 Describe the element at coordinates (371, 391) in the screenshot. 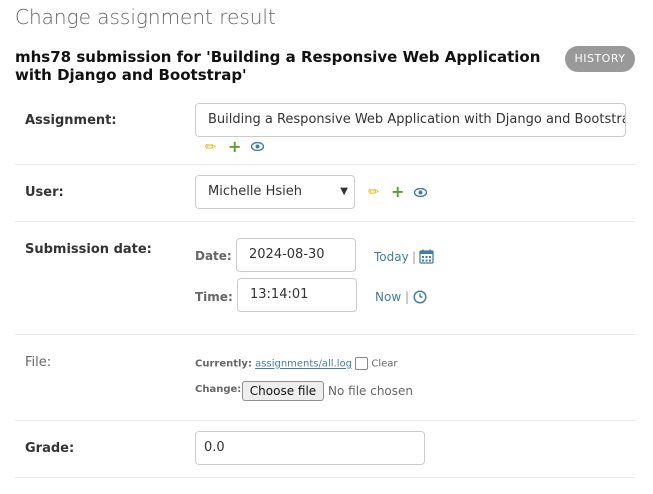

I see `no-file-text: No file chosen` at that location.